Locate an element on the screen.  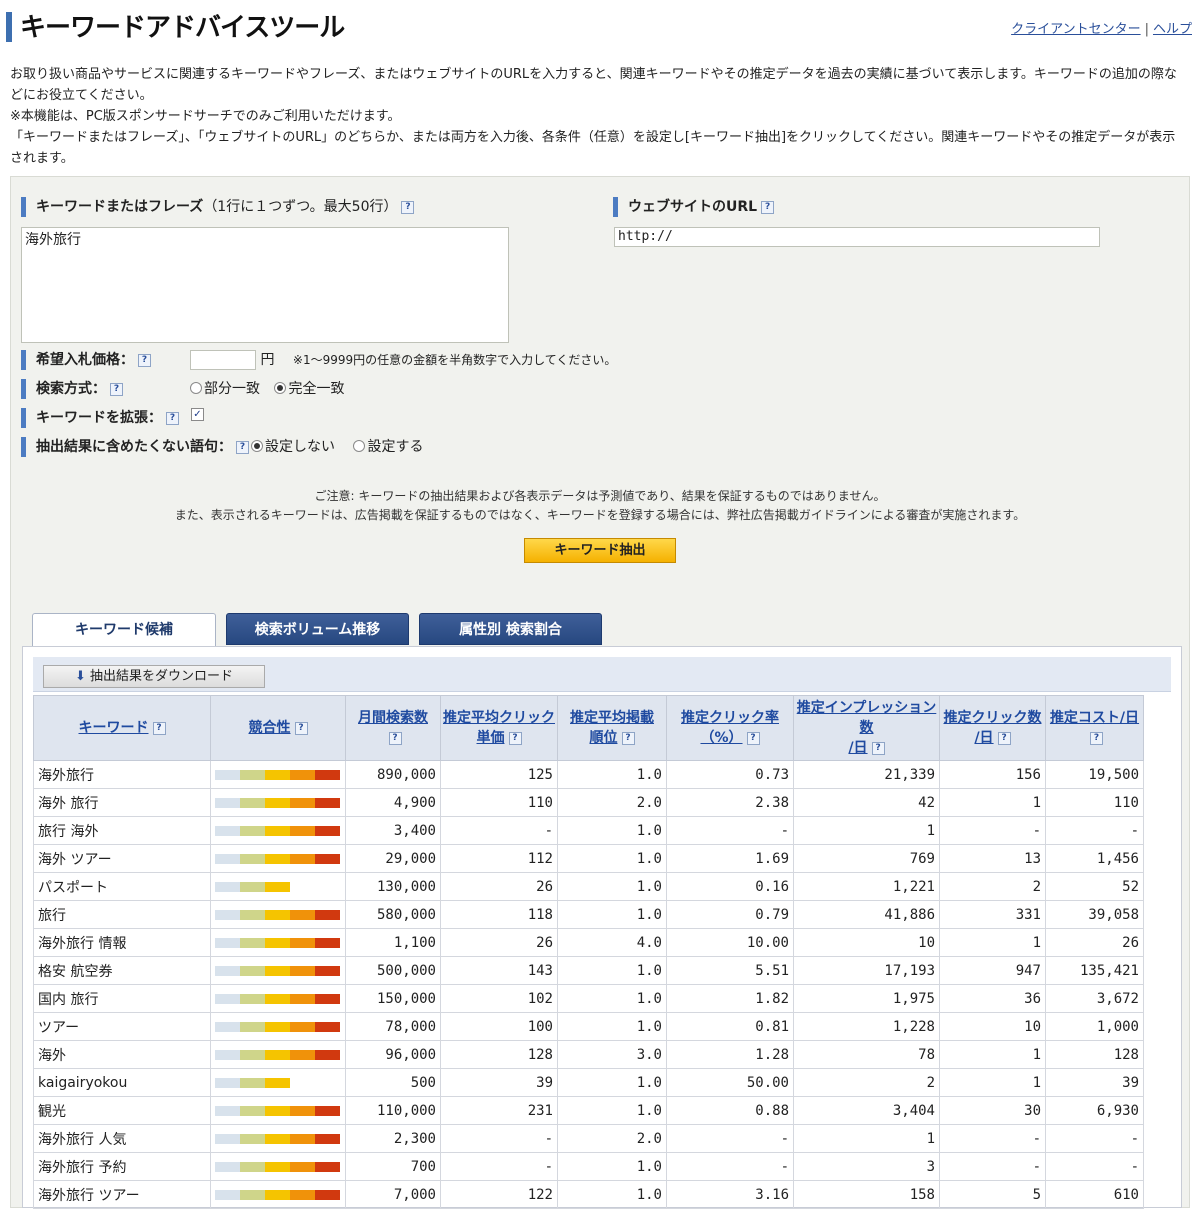
tab-keyword-candidates: キーワード候補 is located at coordinates (124, 630).